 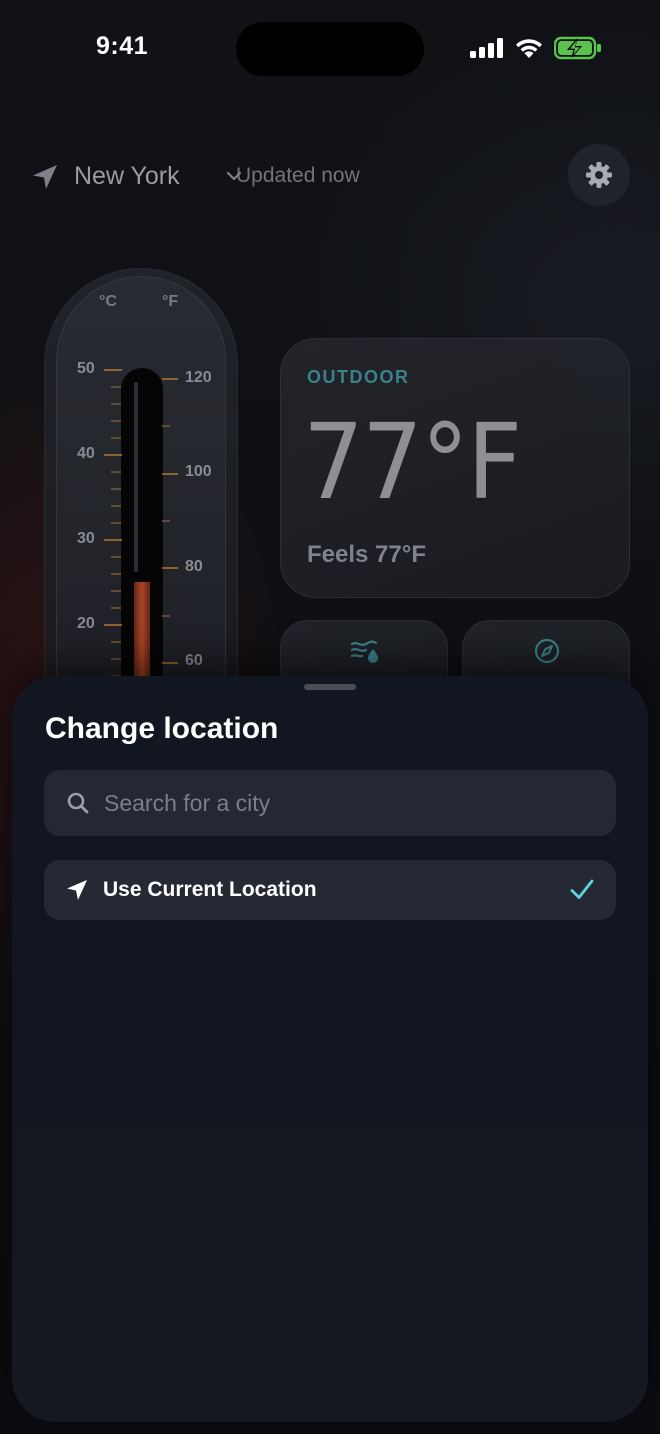 I want to click on updated-status: Updated now, so click(x=298, y=175).